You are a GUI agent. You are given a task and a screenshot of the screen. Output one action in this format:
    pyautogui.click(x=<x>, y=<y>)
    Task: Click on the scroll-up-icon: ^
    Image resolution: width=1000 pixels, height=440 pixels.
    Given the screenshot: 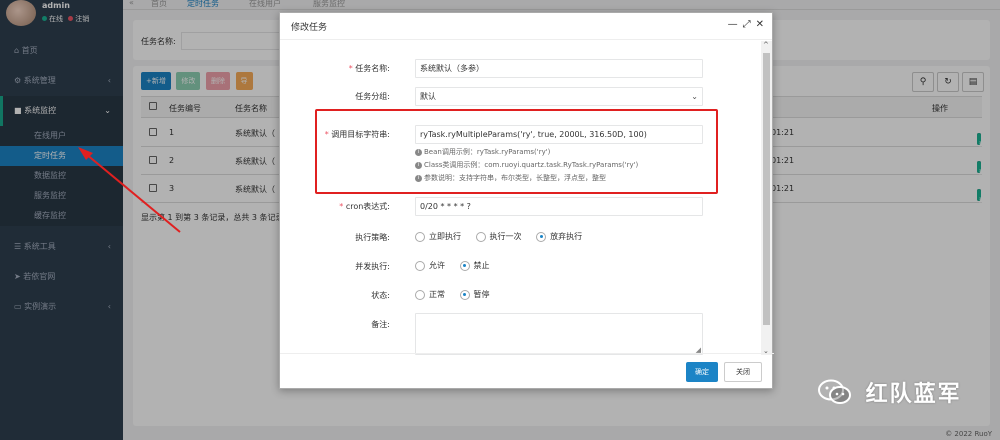 What is the action you would take?
    pyautogui.click(x=766, y=45)
    